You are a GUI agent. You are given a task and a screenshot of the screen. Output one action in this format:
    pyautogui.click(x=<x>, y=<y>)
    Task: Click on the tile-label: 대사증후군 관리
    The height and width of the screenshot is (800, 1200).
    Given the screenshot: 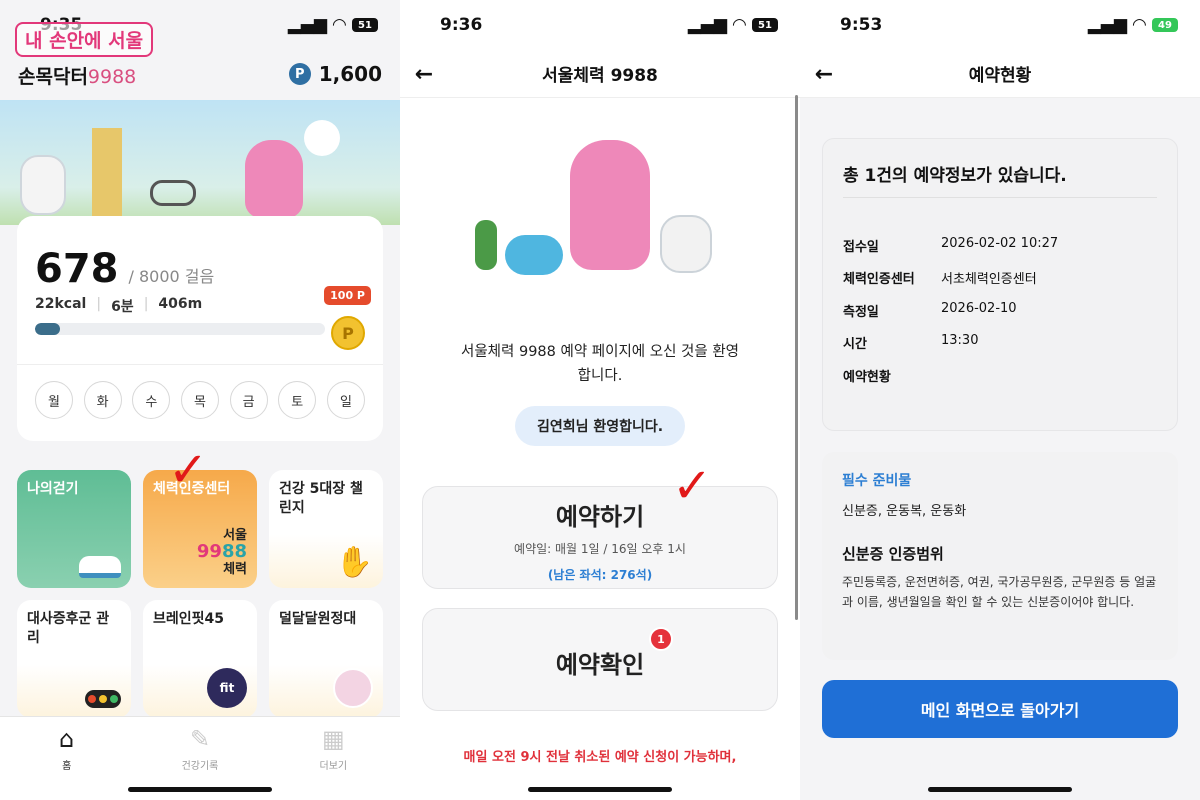 What is the action you would take?
    pyautogui.click(x=68, y=628)
    